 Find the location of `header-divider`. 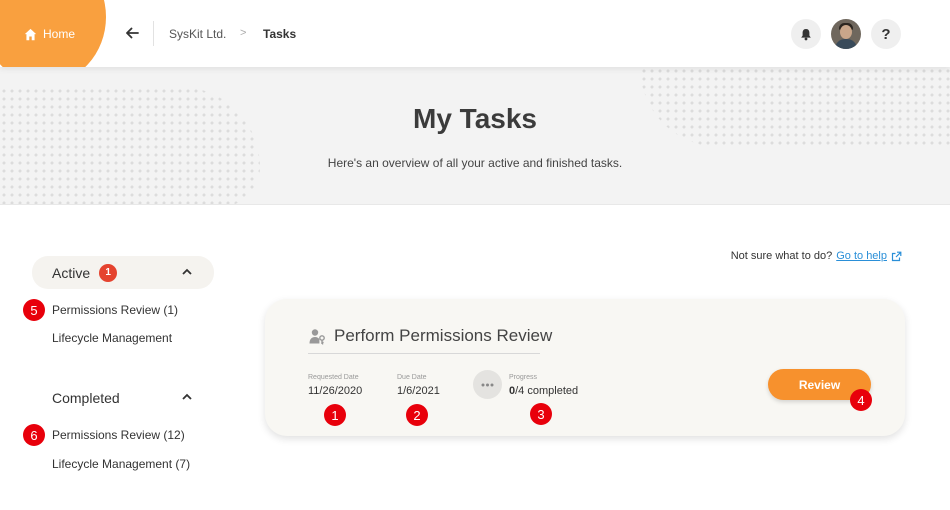

header-divider is located at coordinates (153, 33).